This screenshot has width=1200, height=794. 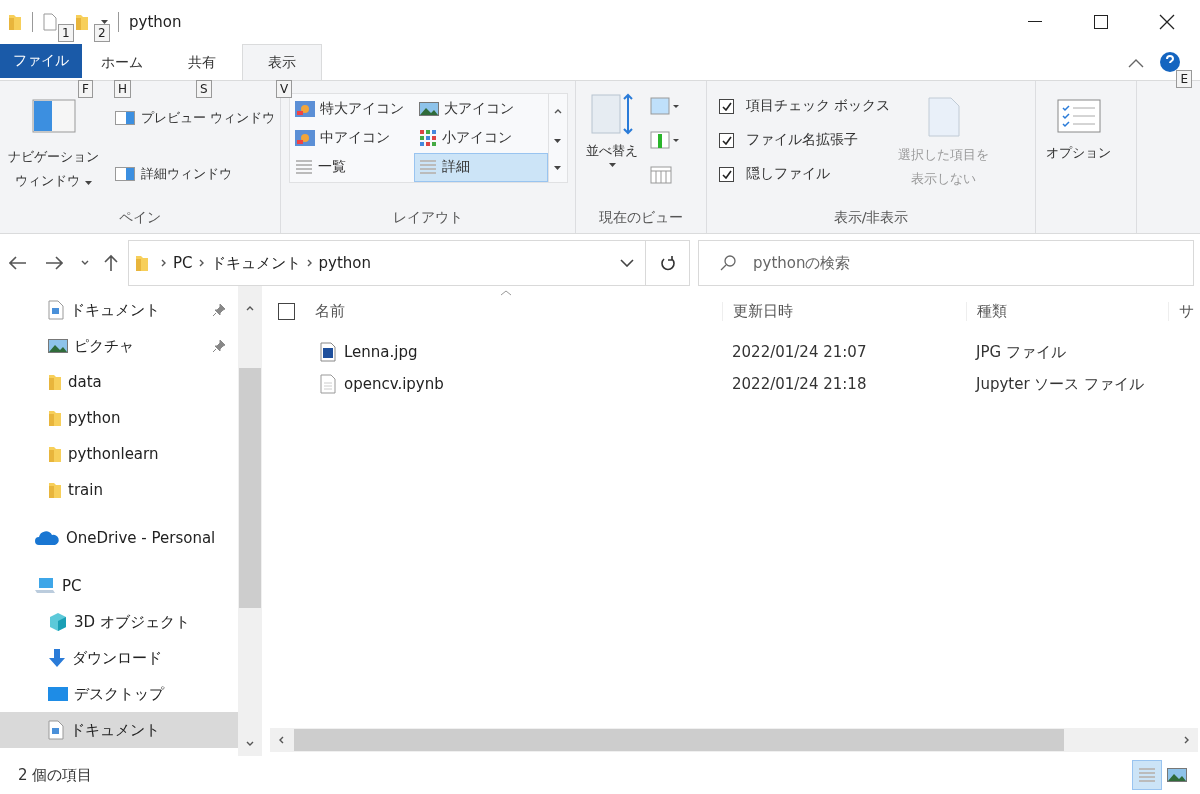 I want to click on sidebar-item: デスクトップ, so click(x=119, y=694).